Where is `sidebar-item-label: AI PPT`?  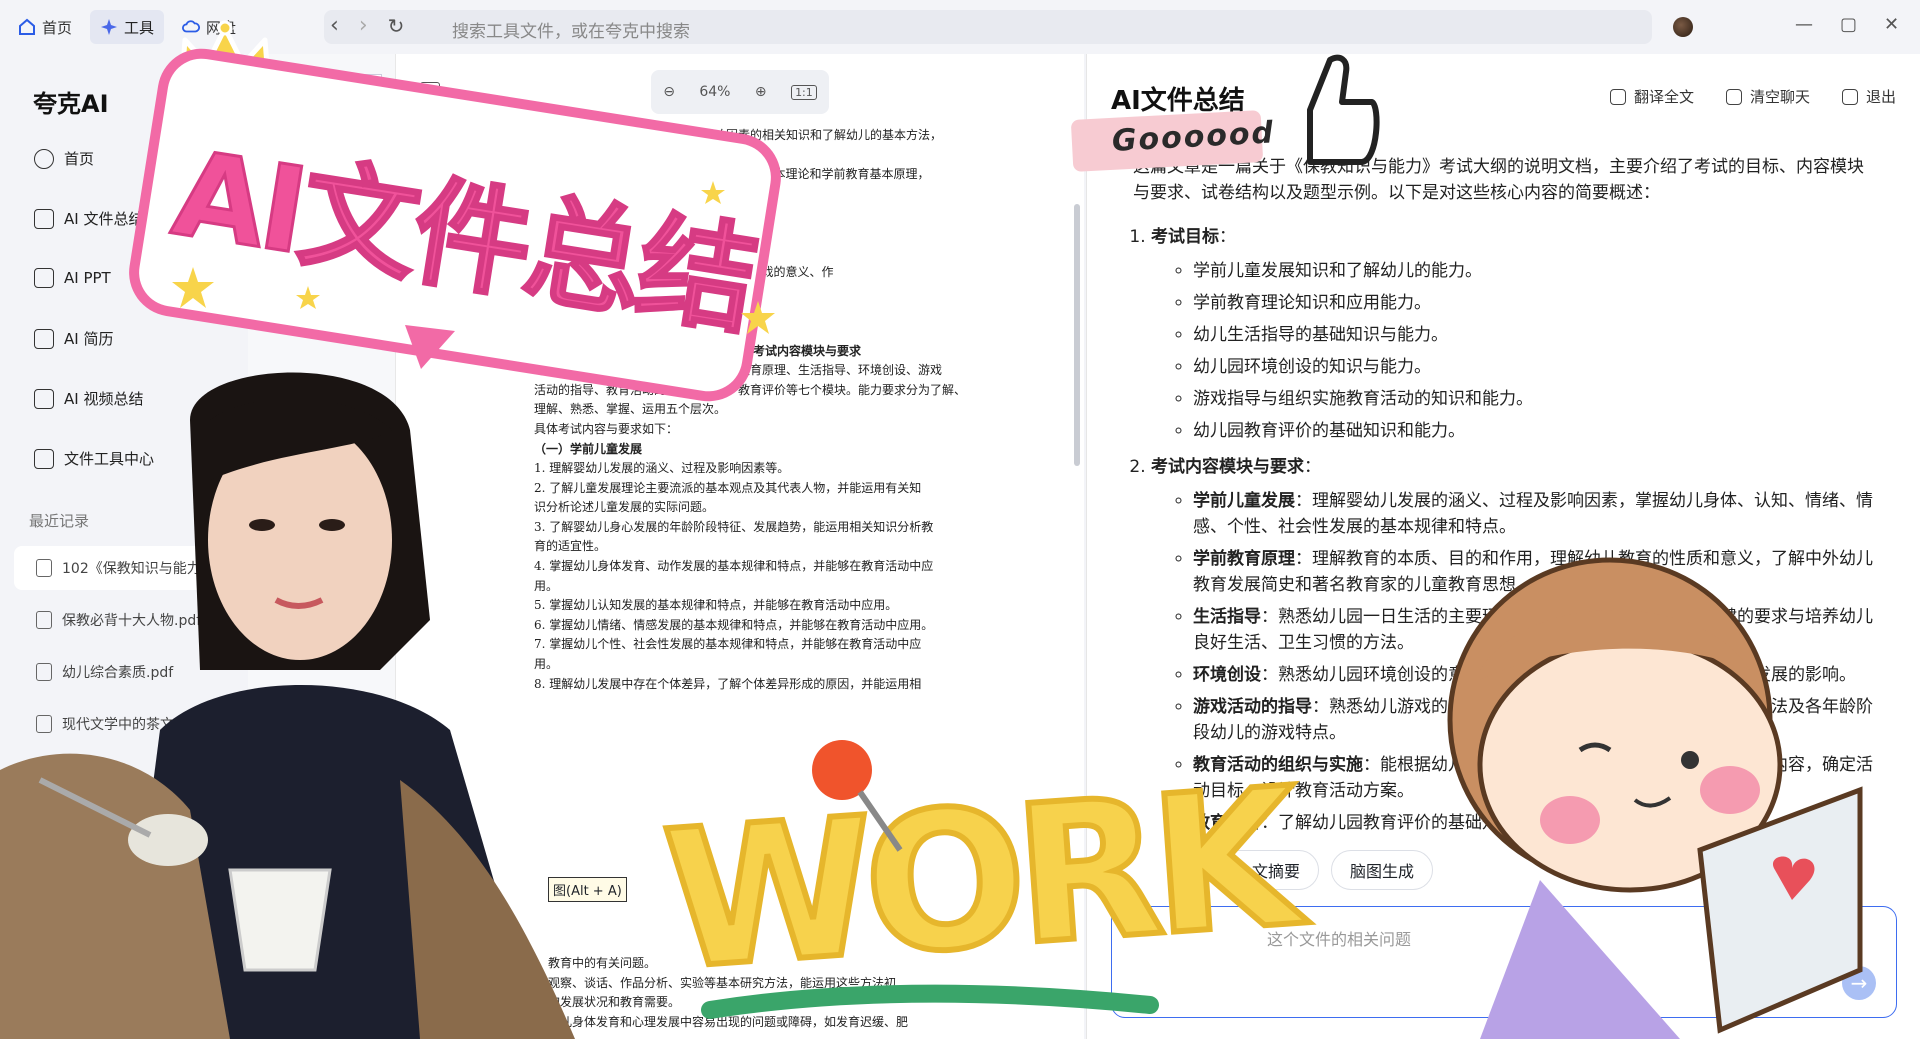 sidebar-item-label: AI PPT is located at coordinates (87, 278).